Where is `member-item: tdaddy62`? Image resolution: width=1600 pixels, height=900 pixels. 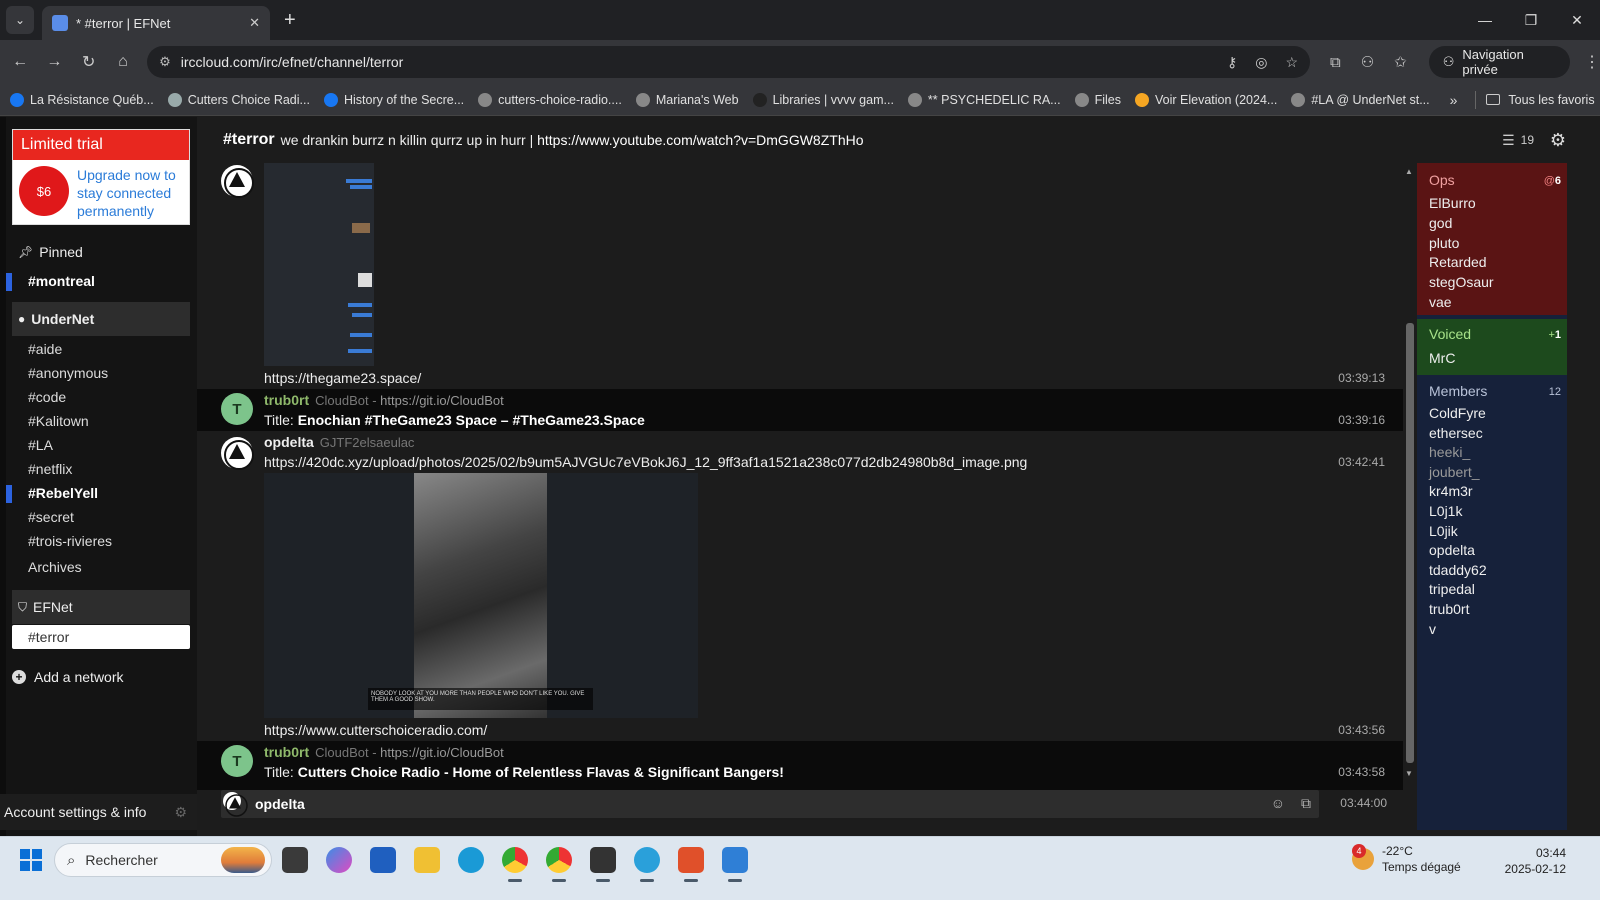 member-item: tdaddy62 is located at coordinates (1458, 570).